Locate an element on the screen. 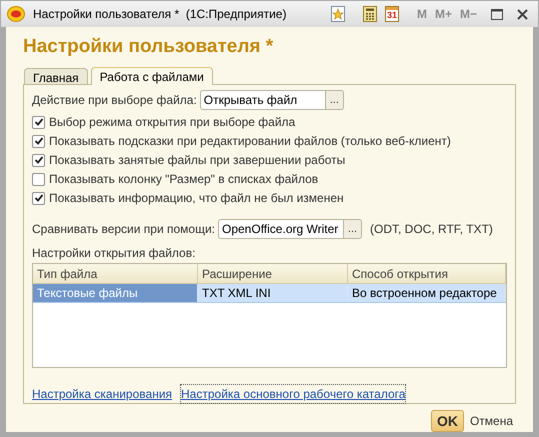 The image size is (539, 437). cancel-button: Отмена is located at coordinates (491, 421).